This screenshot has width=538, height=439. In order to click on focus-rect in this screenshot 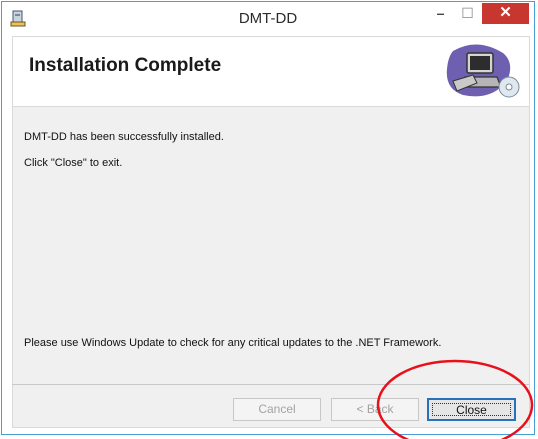, I will do `click(471, 409)`.